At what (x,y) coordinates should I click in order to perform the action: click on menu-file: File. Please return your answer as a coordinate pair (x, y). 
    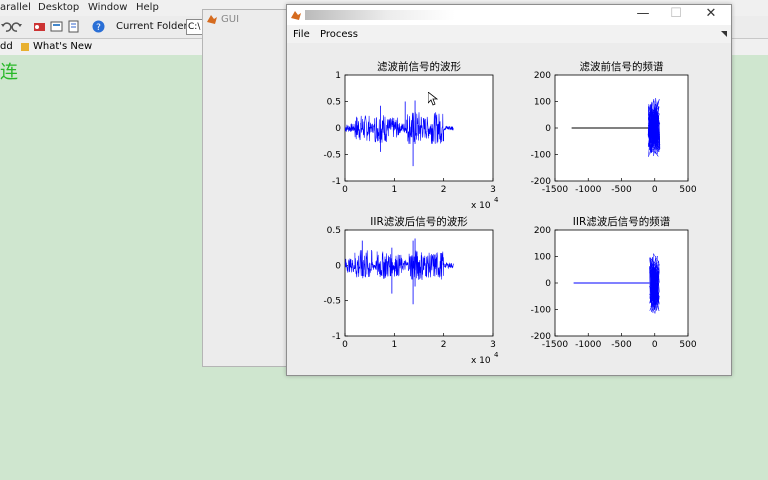
    Looking at the image, I should click on (301, 34).